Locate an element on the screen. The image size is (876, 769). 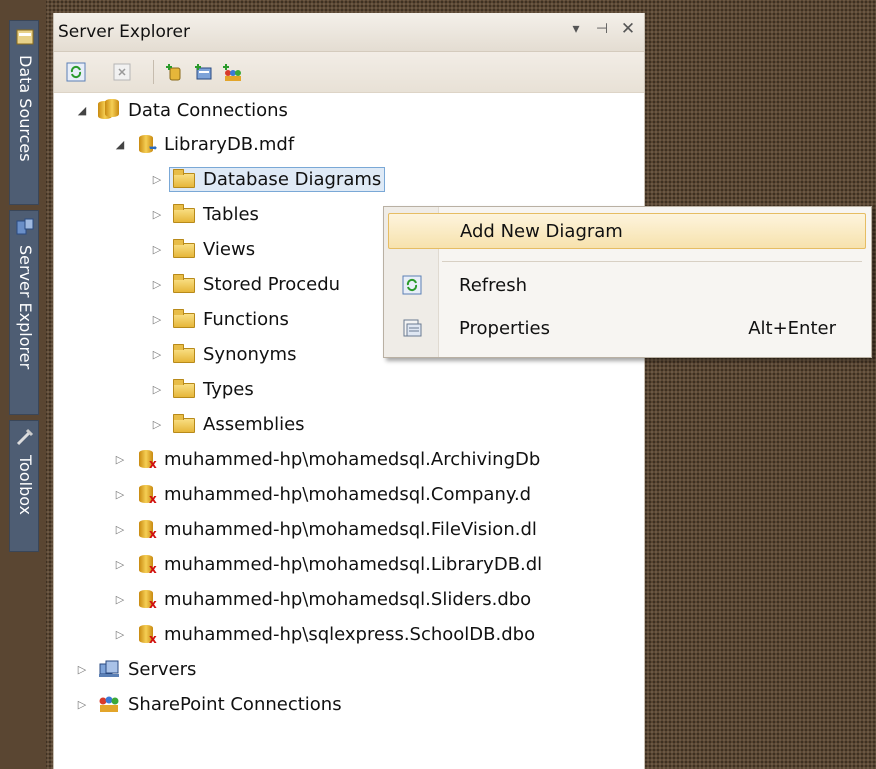
tree-node-tables: ▷ Tables is located at coordinates (204, 214).